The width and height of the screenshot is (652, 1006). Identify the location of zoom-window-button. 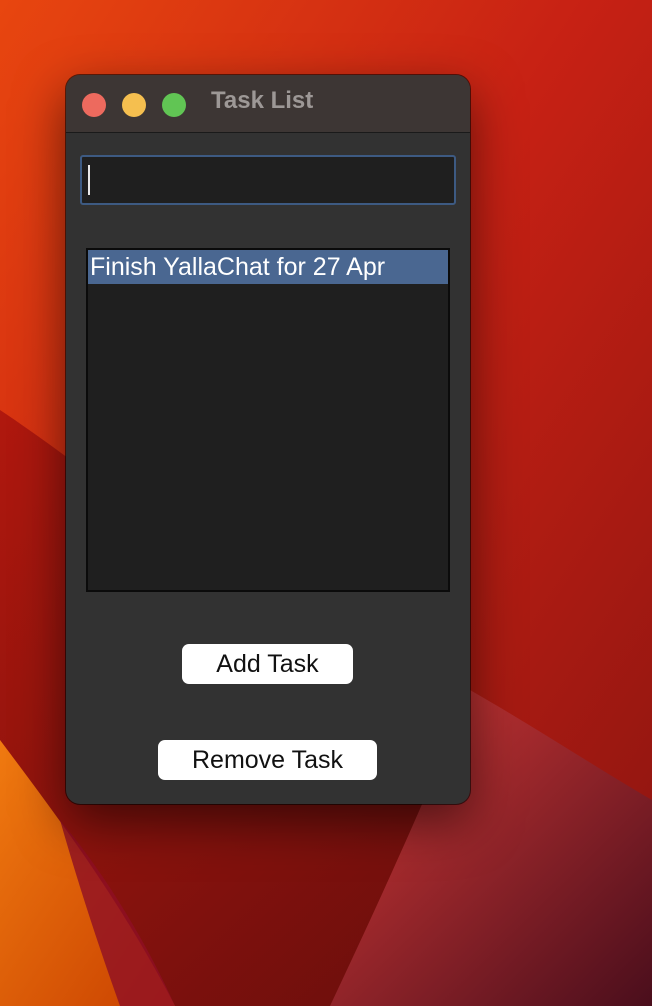
(174, 105).